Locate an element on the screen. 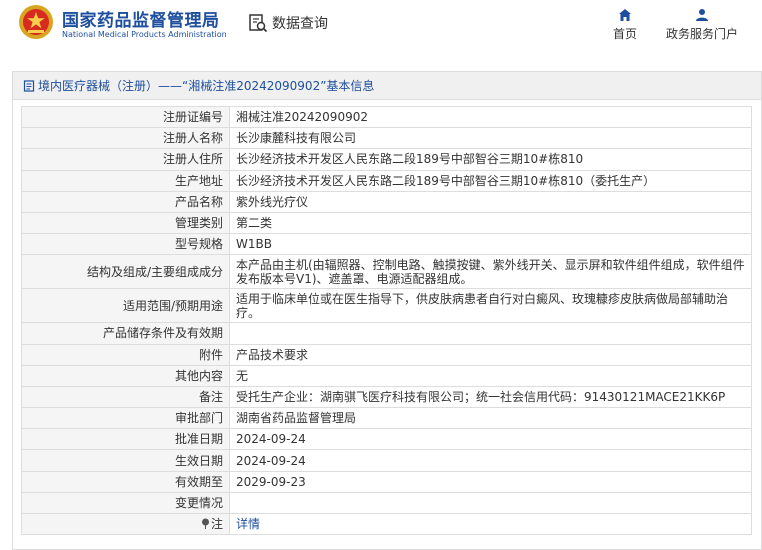 This screenshot has height=550, width=762. table-row: 审批部门 湖南省药品监督管理局 is located at coordinates (386, 418).